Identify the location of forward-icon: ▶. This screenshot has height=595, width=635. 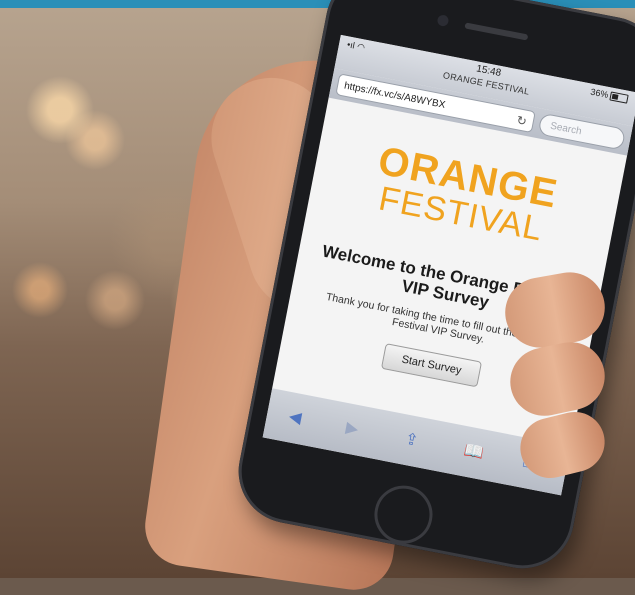
(352, 428).